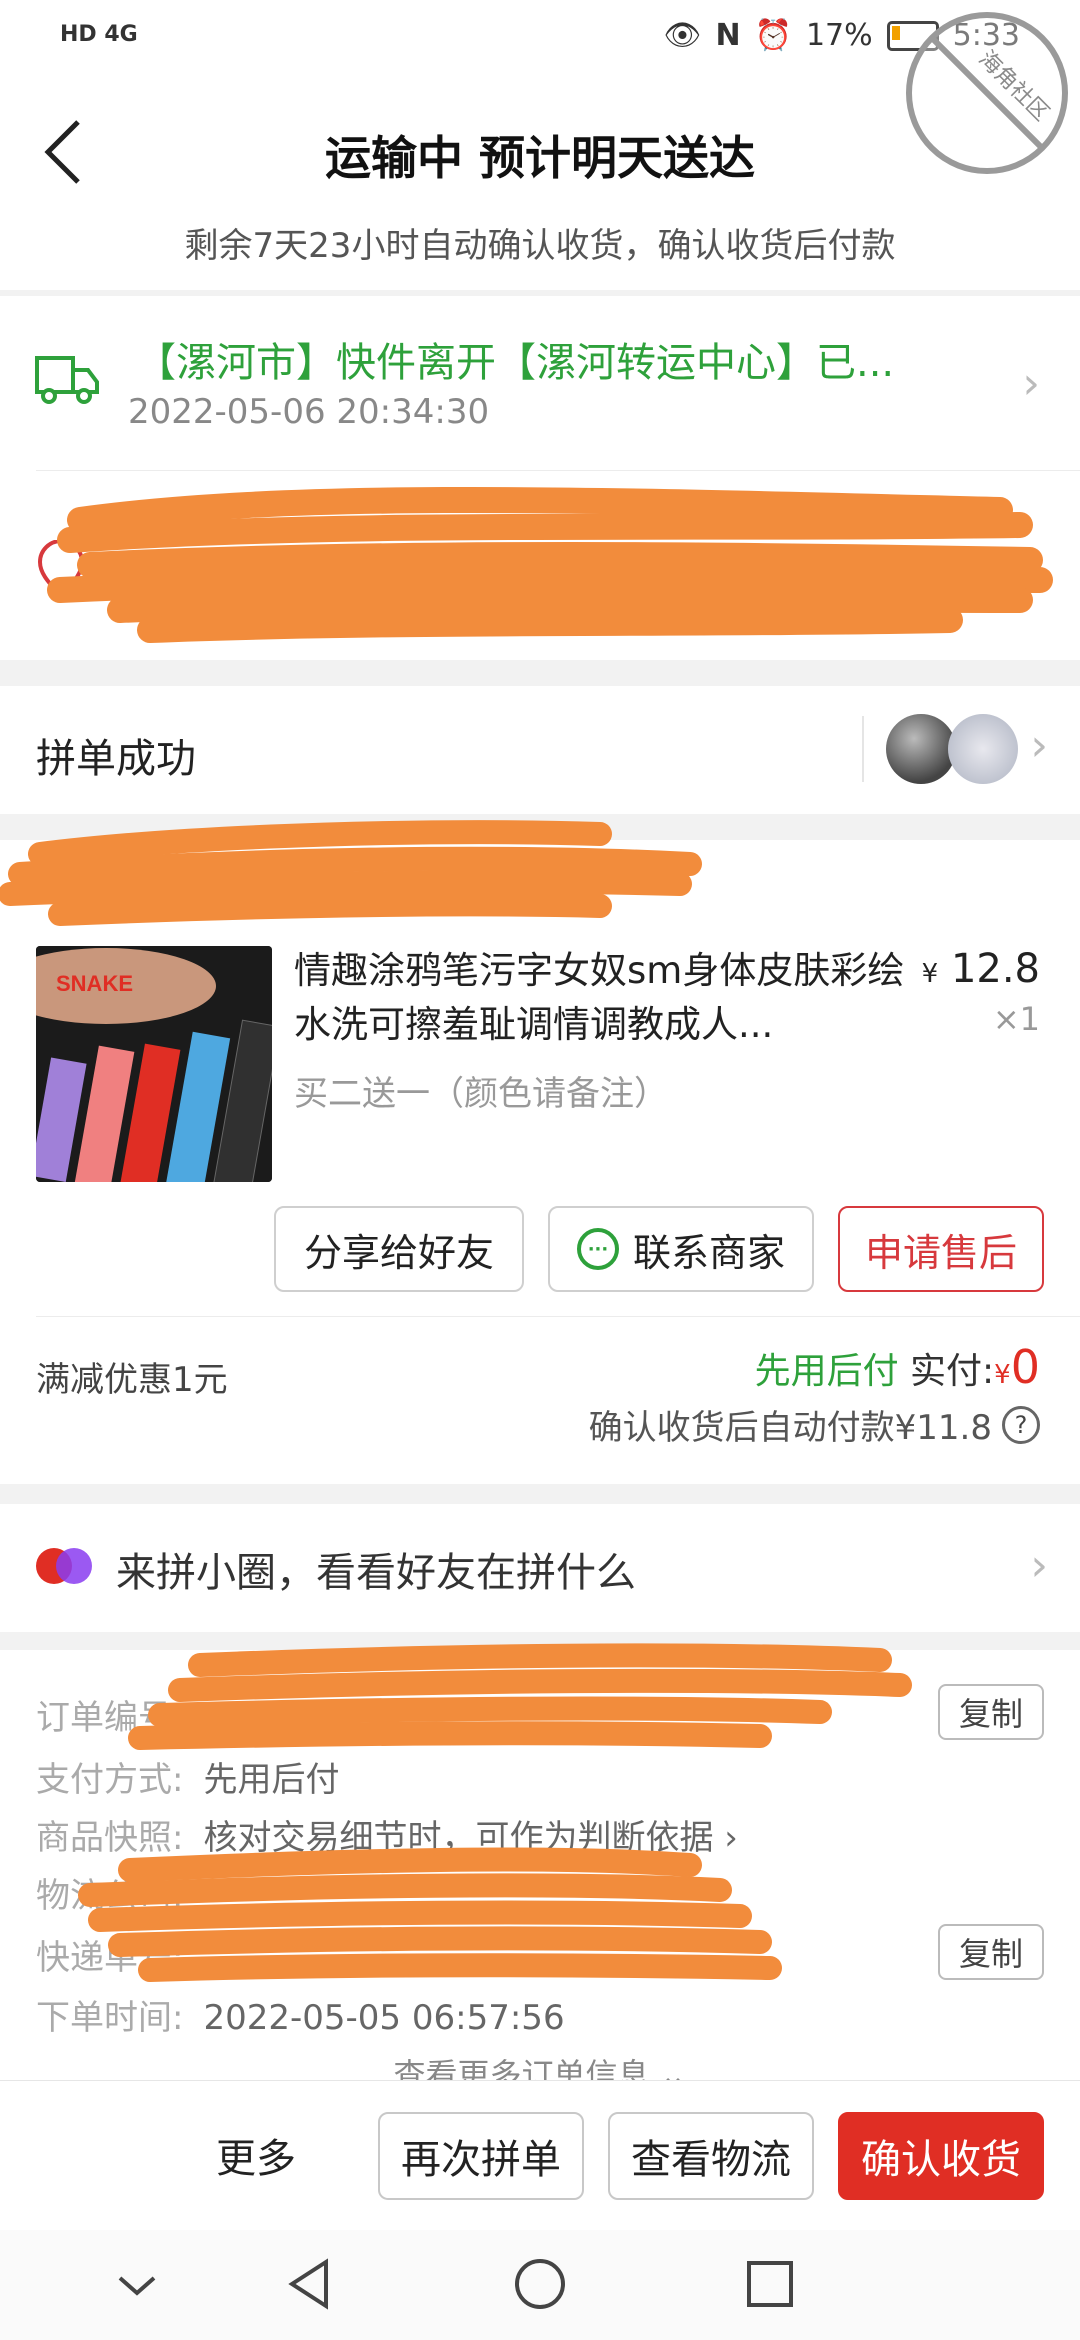  What do you see at coordinates (773, 35) in the screenshot?
I see `alarm-icon: ⏰` at bounding box center [773, 35].